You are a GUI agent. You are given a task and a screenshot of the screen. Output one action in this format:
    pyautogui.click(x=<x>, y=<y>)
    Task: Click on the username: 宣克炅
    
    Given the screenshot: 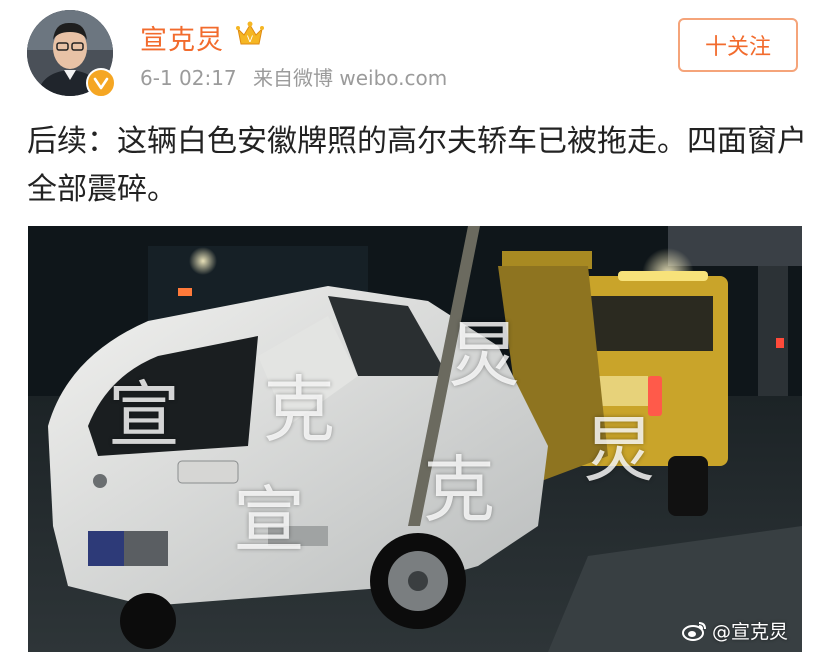 What is the action you would take?
    pyautogui.click(x=182, y=37)
    